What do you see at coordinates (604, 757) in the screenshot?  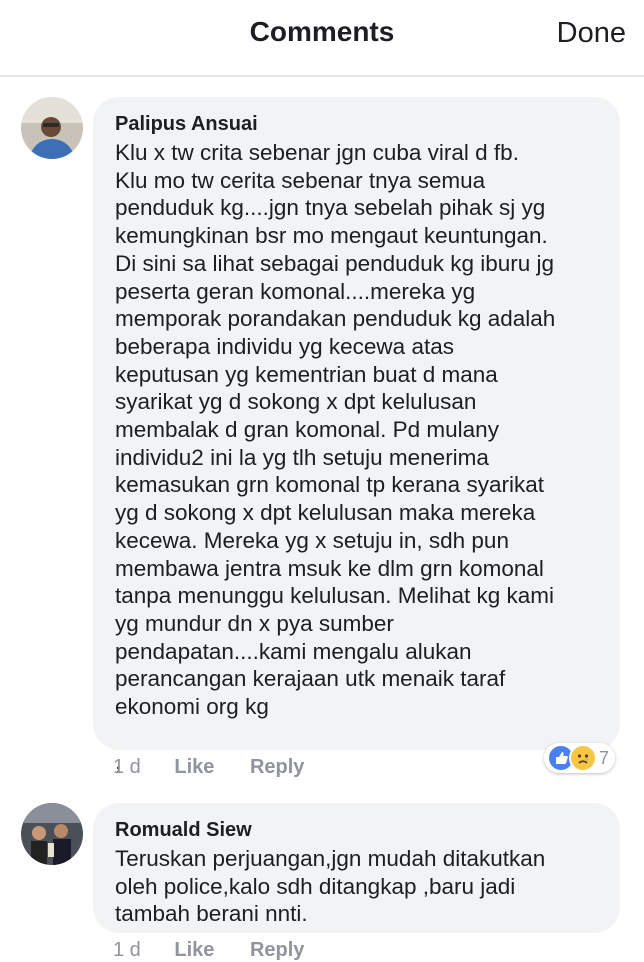 I see `reaction-count: 7` at bounding box center [604, 757].